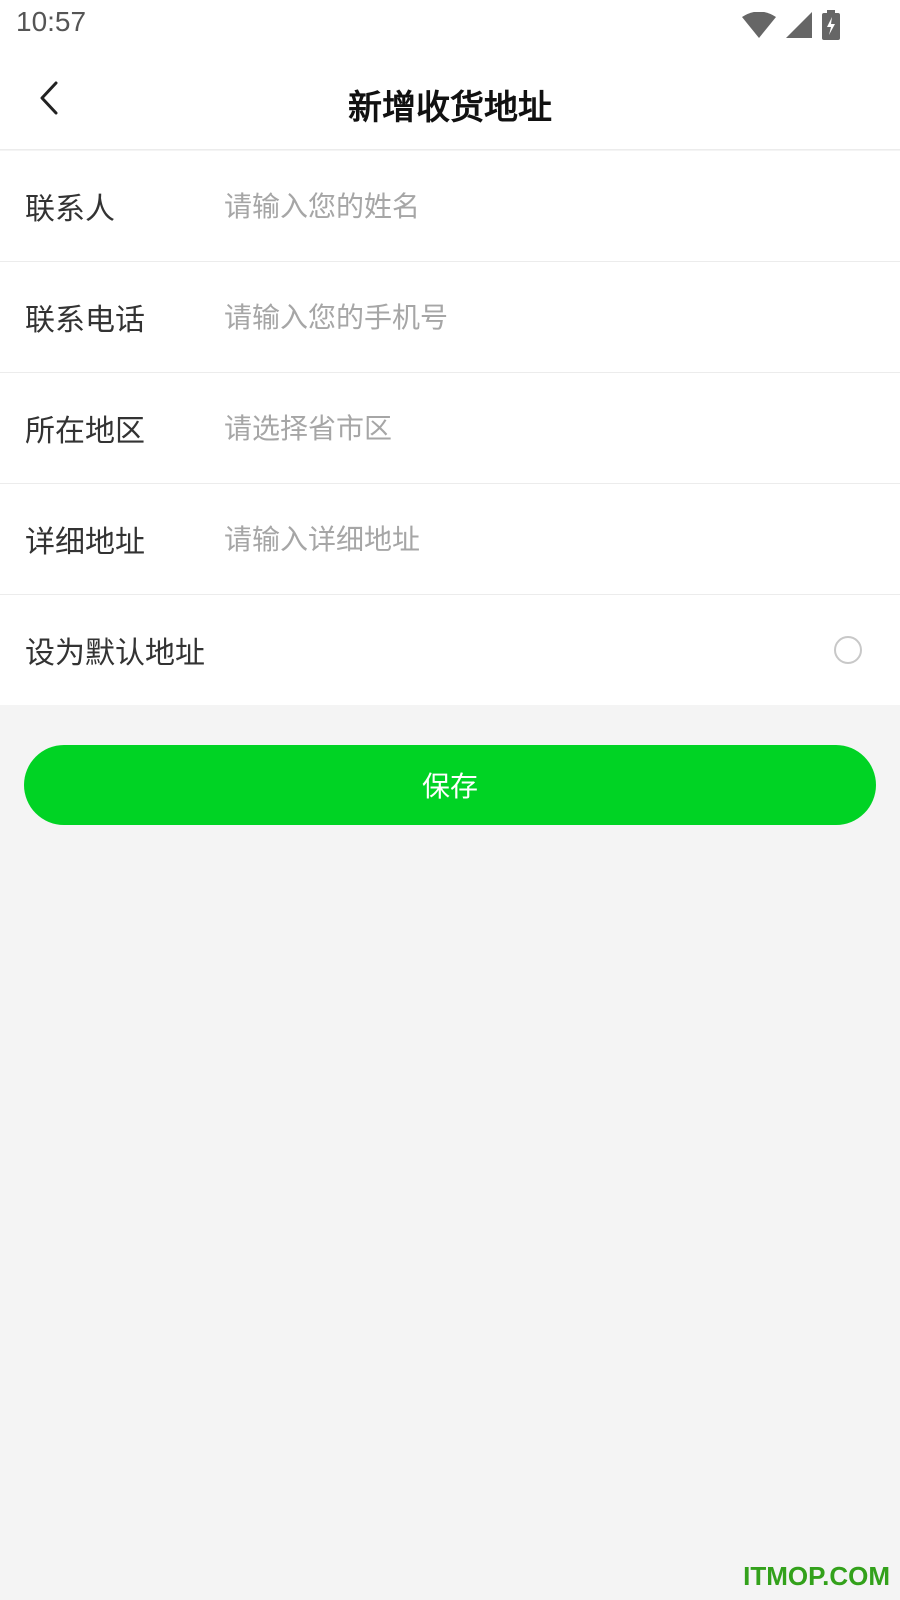 Image resolution: width=900 pixels, height=1600 pixels. What do you see at coordinates (450, 25) in the screenshot?
I see `status-bar: 10:57` at bounding box center [450, 25].